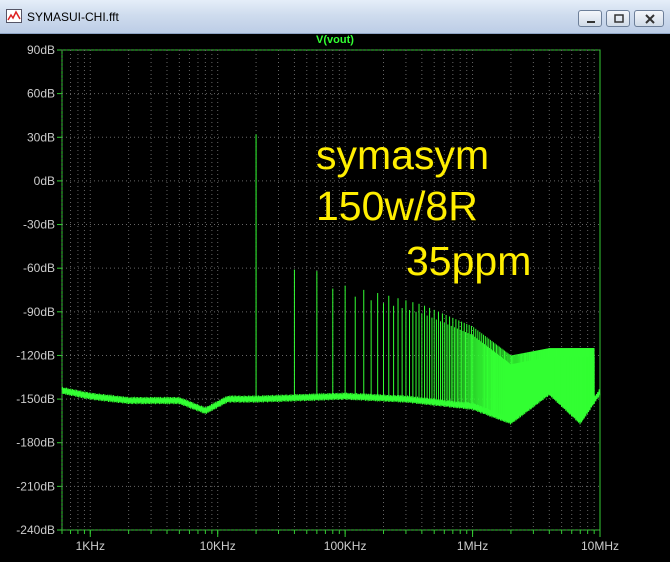 This screenshot has width=670, height=562. Describe the element at coordinates (335, 17) in the screenshot. I see `title-bar: SYMASUI-CHI.fft` at that location.